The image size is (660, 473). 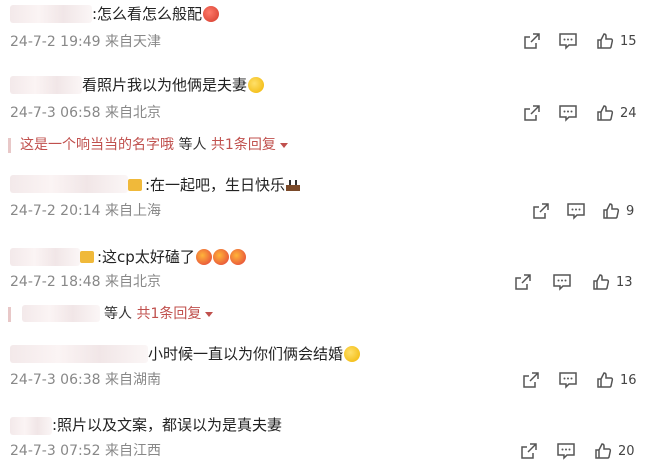 I want to click on comment-meta: 24-7-3 07:52 来自江西, so click(x=85, y=451).